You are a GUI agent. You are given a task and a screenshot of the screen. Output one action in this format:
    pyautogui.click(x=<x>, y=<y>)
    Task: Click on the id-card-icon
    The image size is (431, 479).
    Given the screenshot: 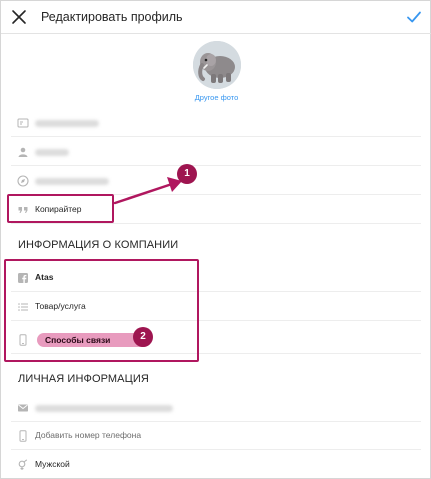 What is the action you would take?
    pyautogui.click(x=23, y=123)
    